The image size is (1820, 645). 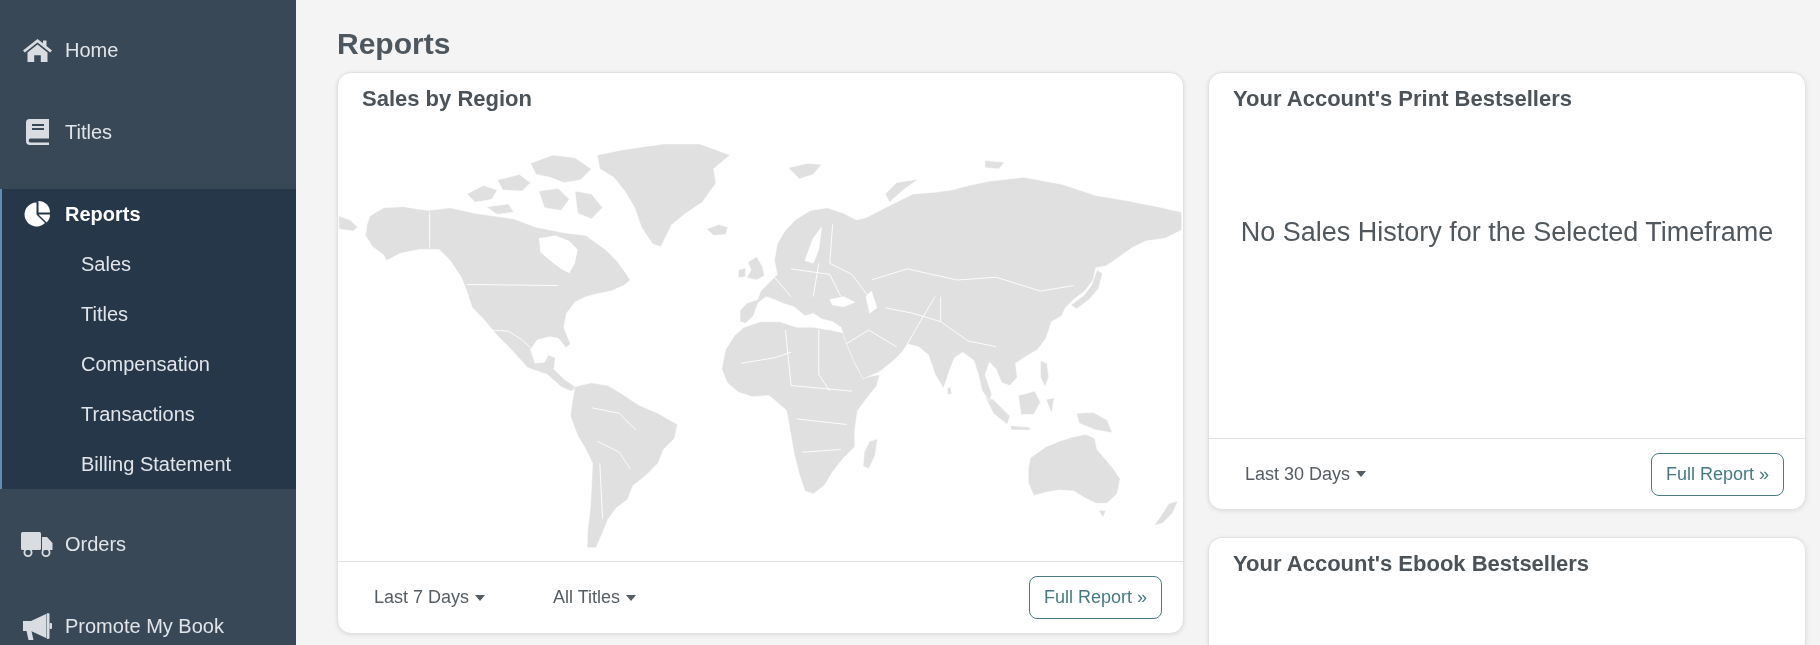 I want to click on submenu-item: Transactions, so click(x=149, y=414).